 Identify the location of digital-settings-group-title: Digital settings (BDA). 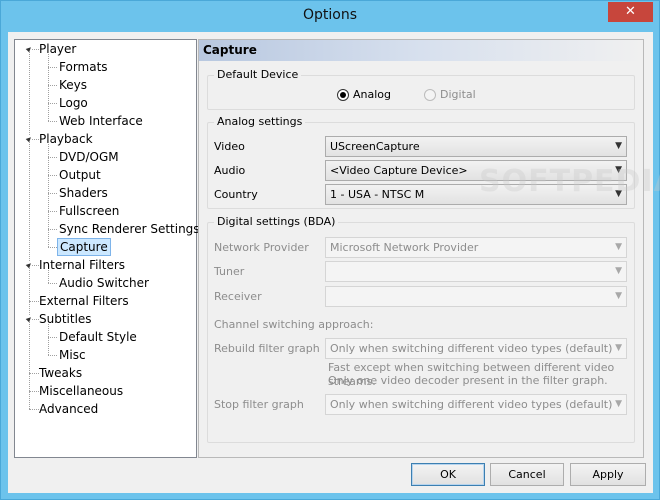
(276, 222).